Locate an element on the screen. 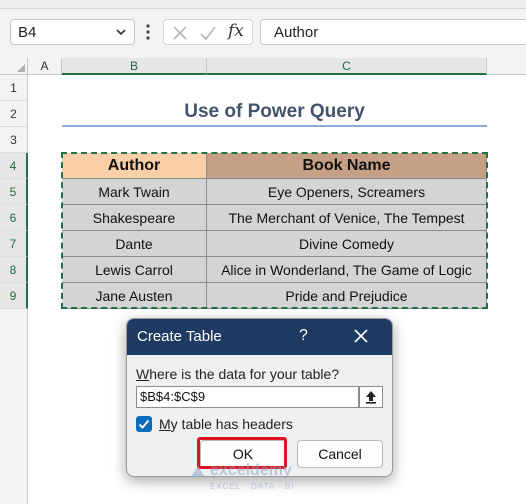 The image size is (526, 504). headers-checkbox is located at coordinates (144, 424).